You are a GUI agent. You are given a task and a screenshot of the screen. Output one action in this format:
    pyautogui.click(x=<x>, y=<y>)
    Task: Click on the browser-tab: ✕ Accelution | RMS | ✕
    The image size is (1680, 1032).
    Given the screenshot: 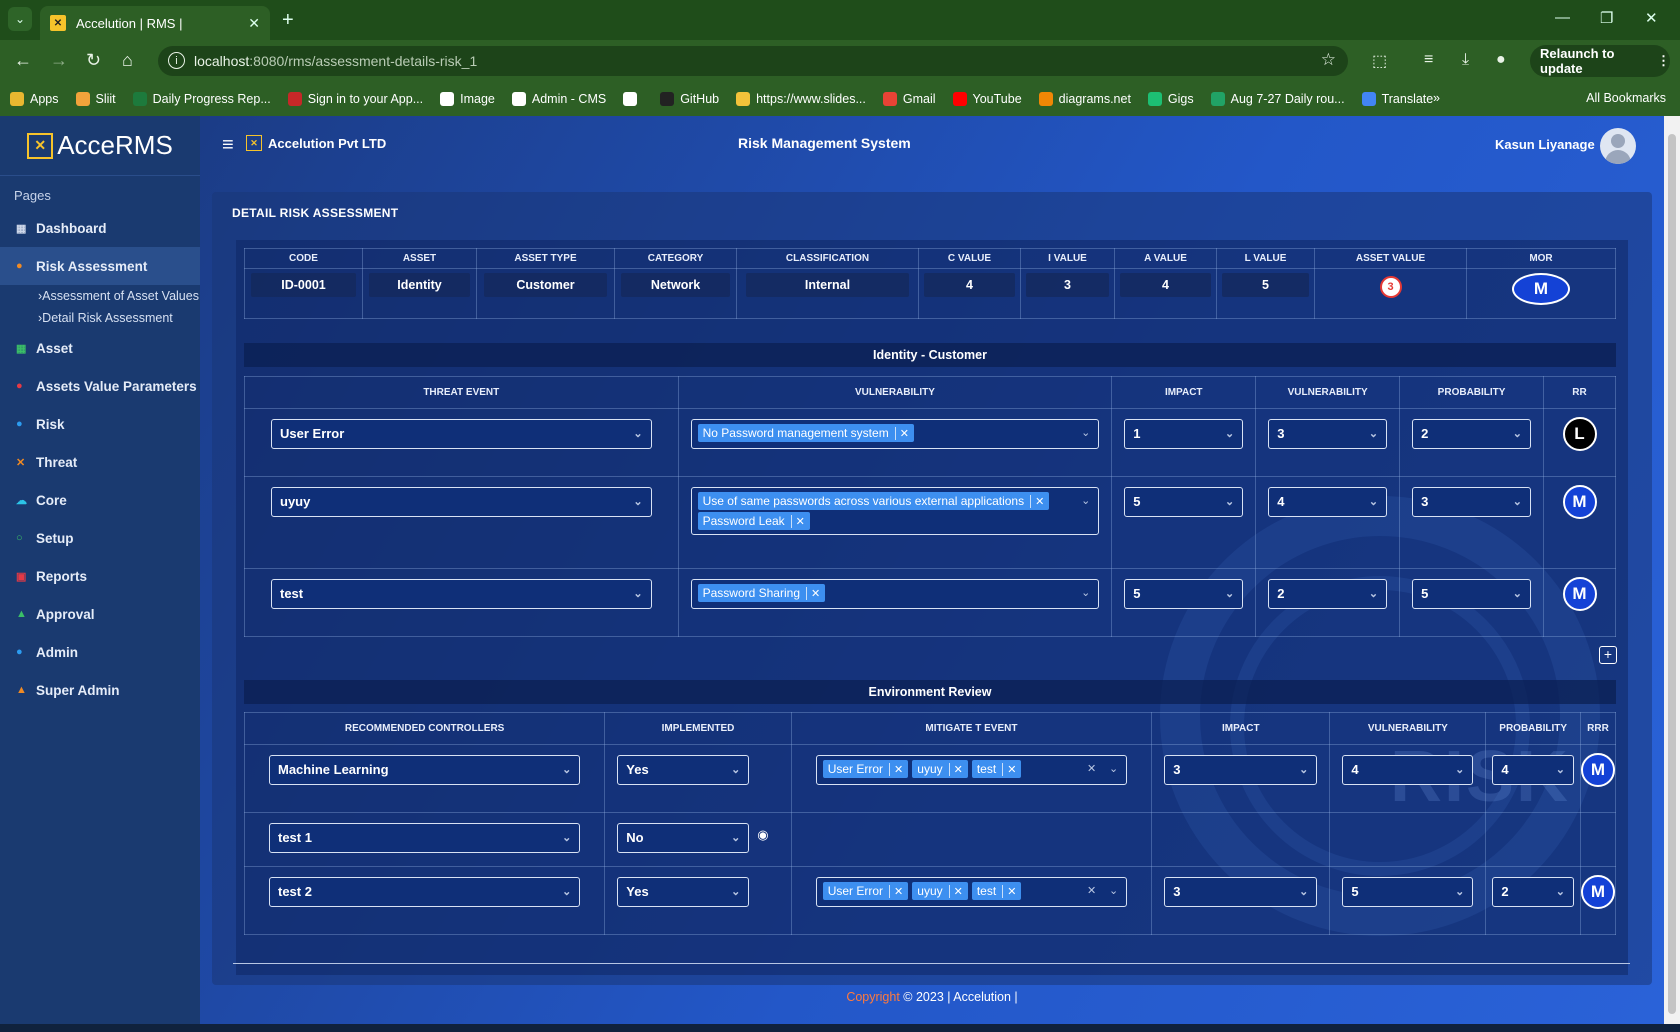 What is the action you would take?
    pyautogui.click(x=155, y=23)
    